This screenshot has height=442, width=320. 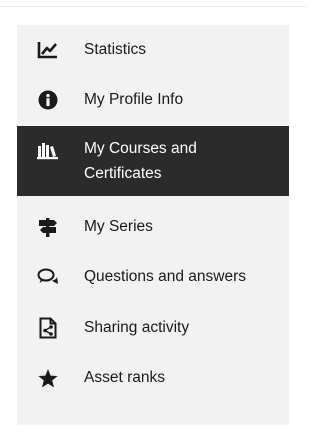 I want to click on menu-item-courses-certificates: My Courses and Certificates, so click(x=153, y=161).